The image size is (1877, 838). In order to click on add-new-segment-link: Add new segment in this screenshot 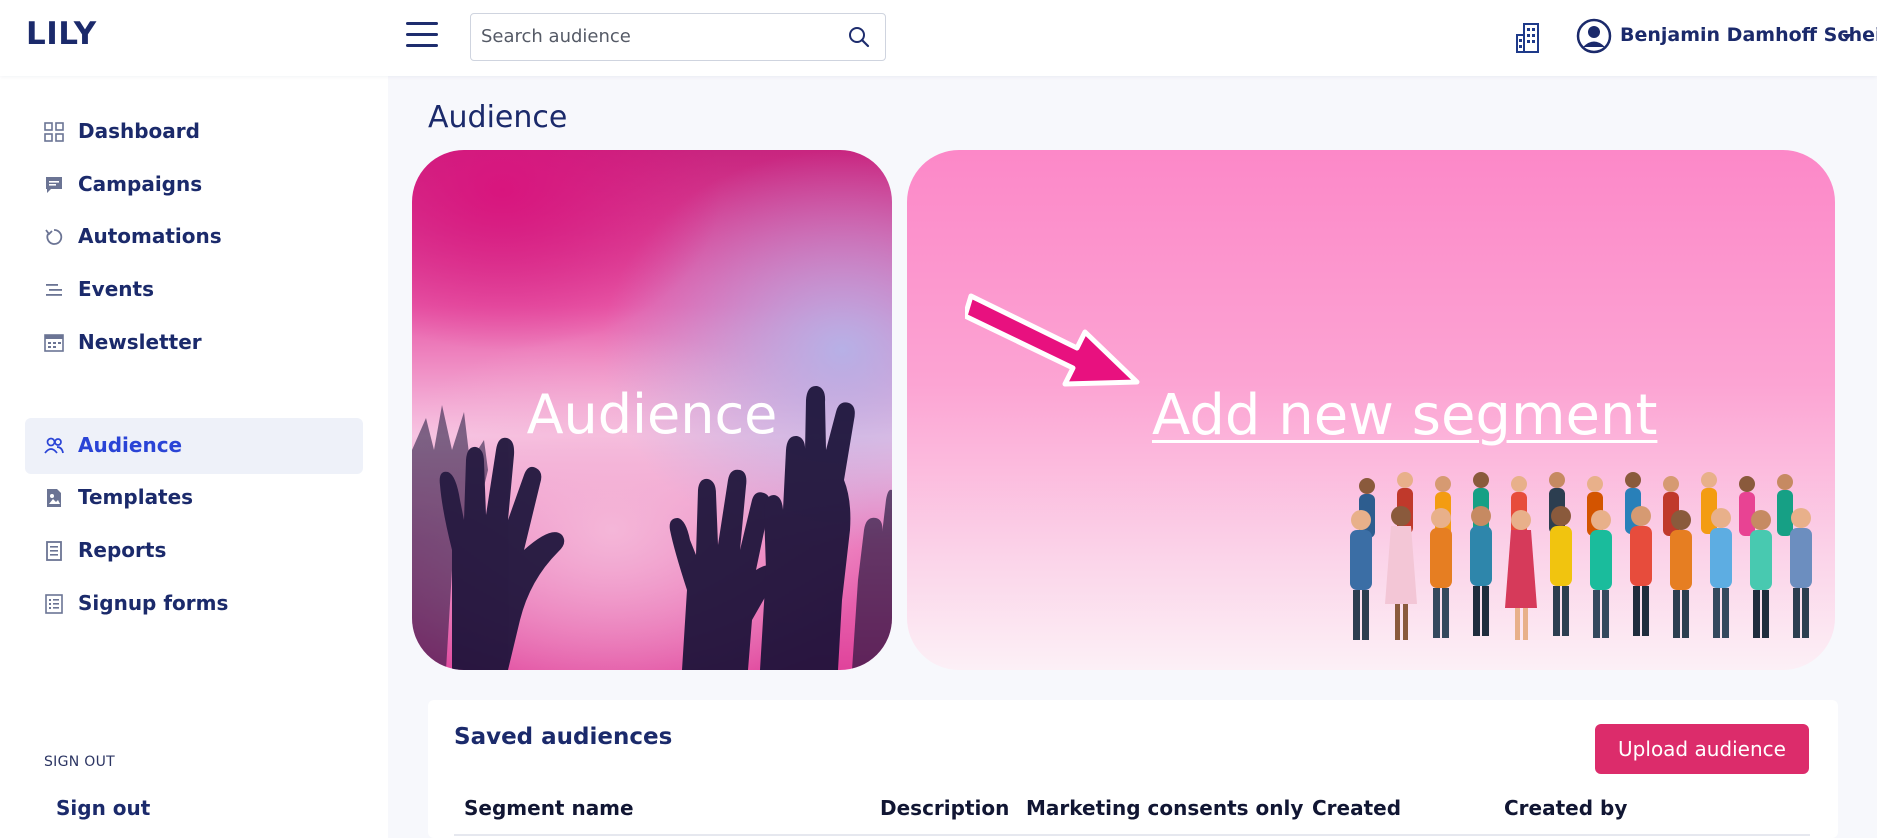, I will do `click(1404, 415)`.